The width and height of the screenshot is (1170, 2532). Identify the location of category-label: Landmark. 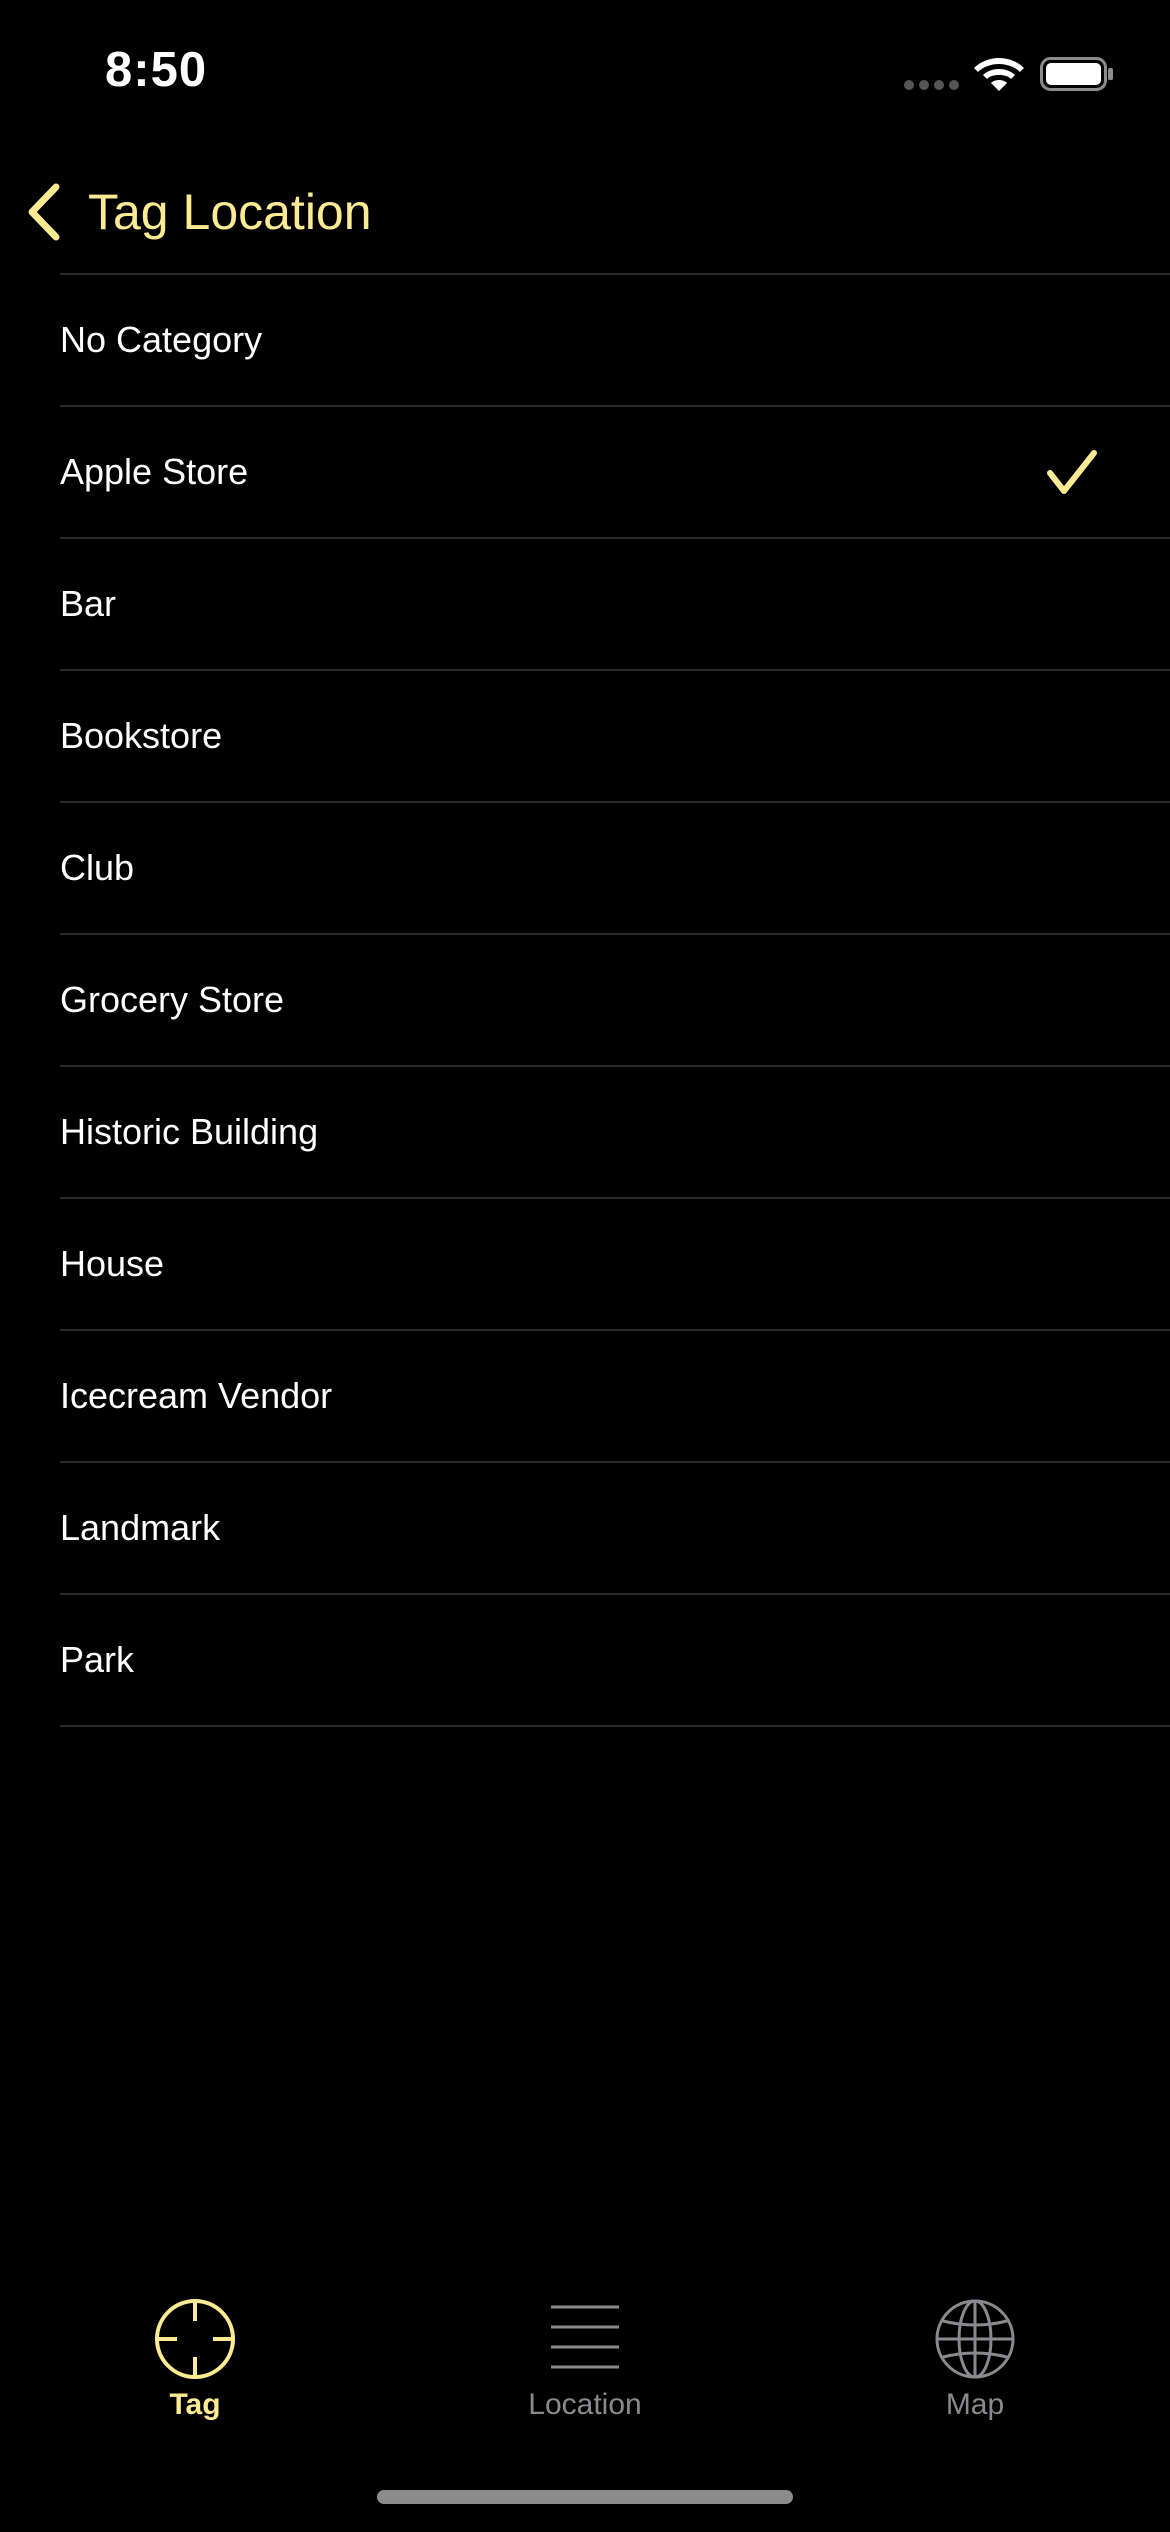
(140, 1527).